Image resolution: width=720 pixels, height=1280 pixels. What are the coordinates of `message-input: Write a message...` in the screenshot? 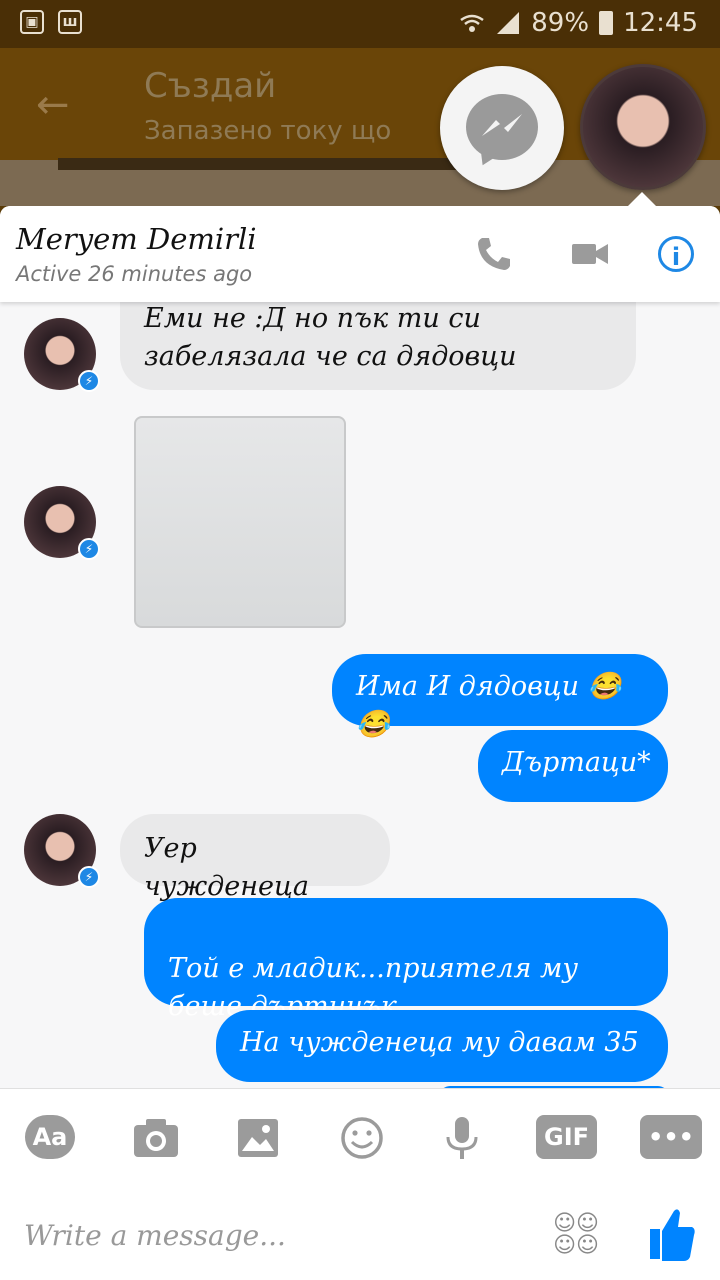 It's located at (155, 1235).